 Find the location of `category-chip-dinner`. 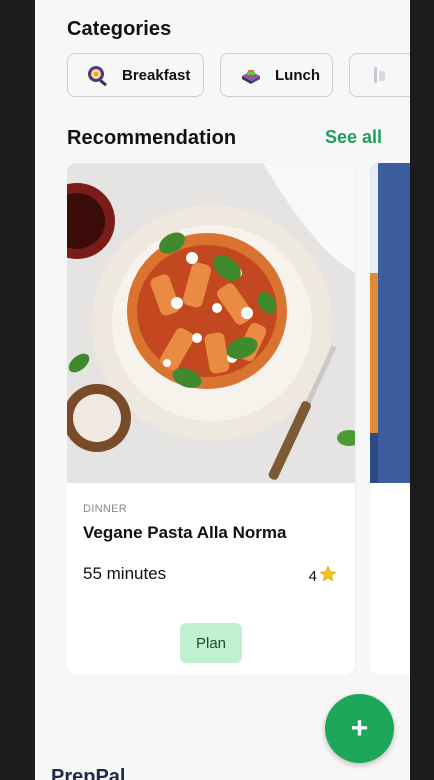

category-chip-dinner is located at coordinates (379, 75).